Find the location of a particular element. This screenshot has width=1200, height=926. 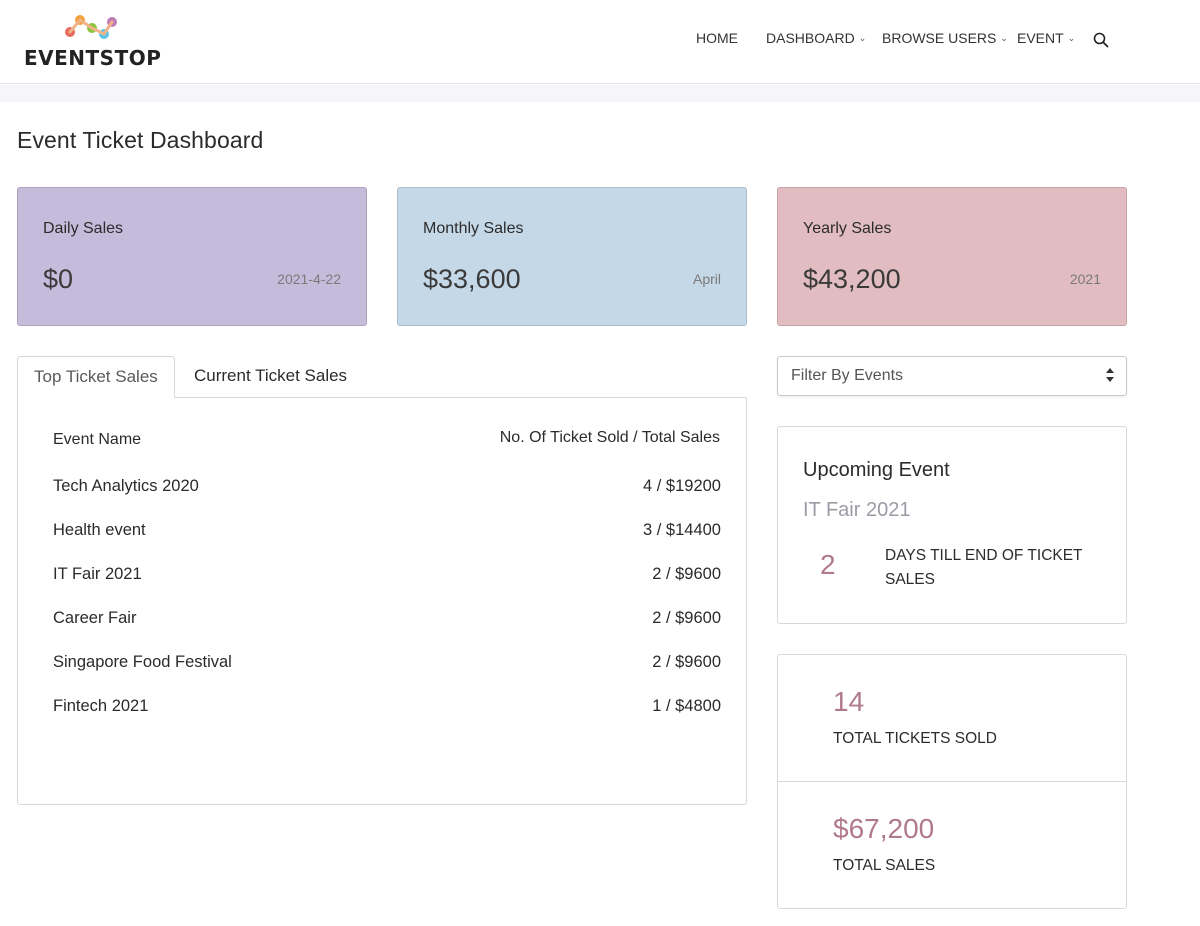

monthly-sales-value: $33,600 is located at coordinates (472, 279).